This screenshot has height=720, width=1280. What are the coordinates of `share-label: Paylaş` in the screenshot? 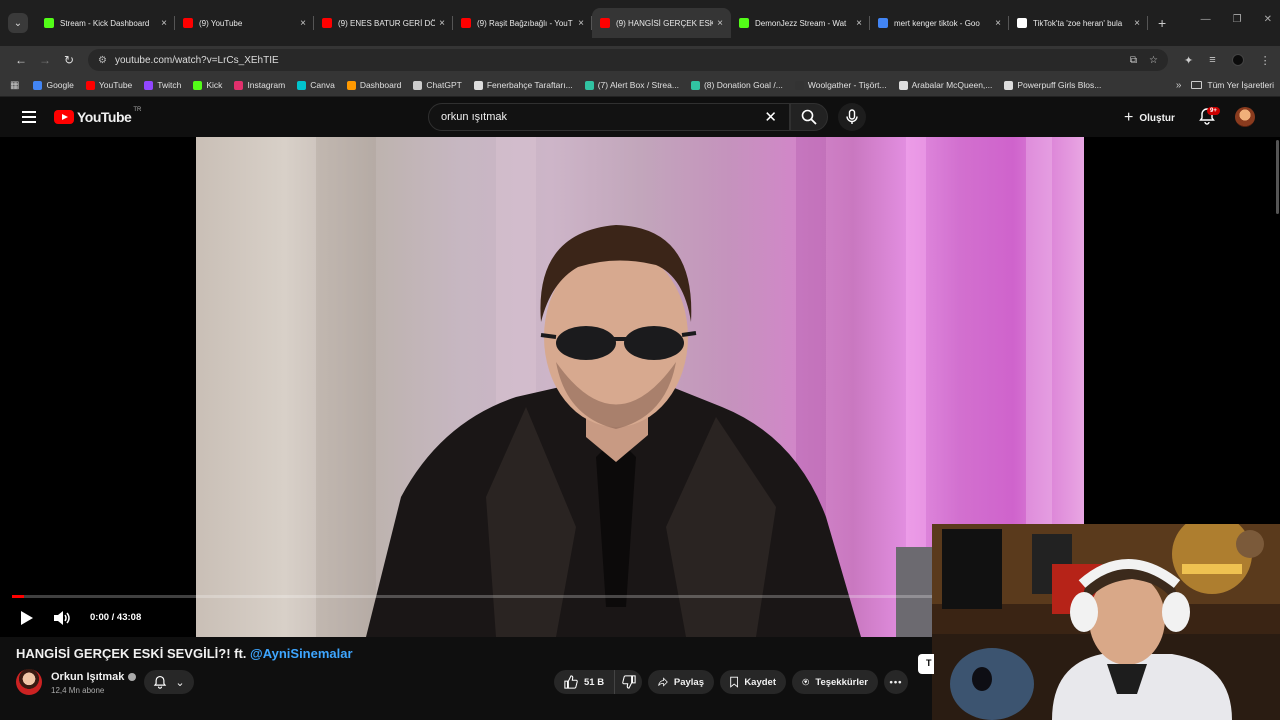 It's located at (688, 682).